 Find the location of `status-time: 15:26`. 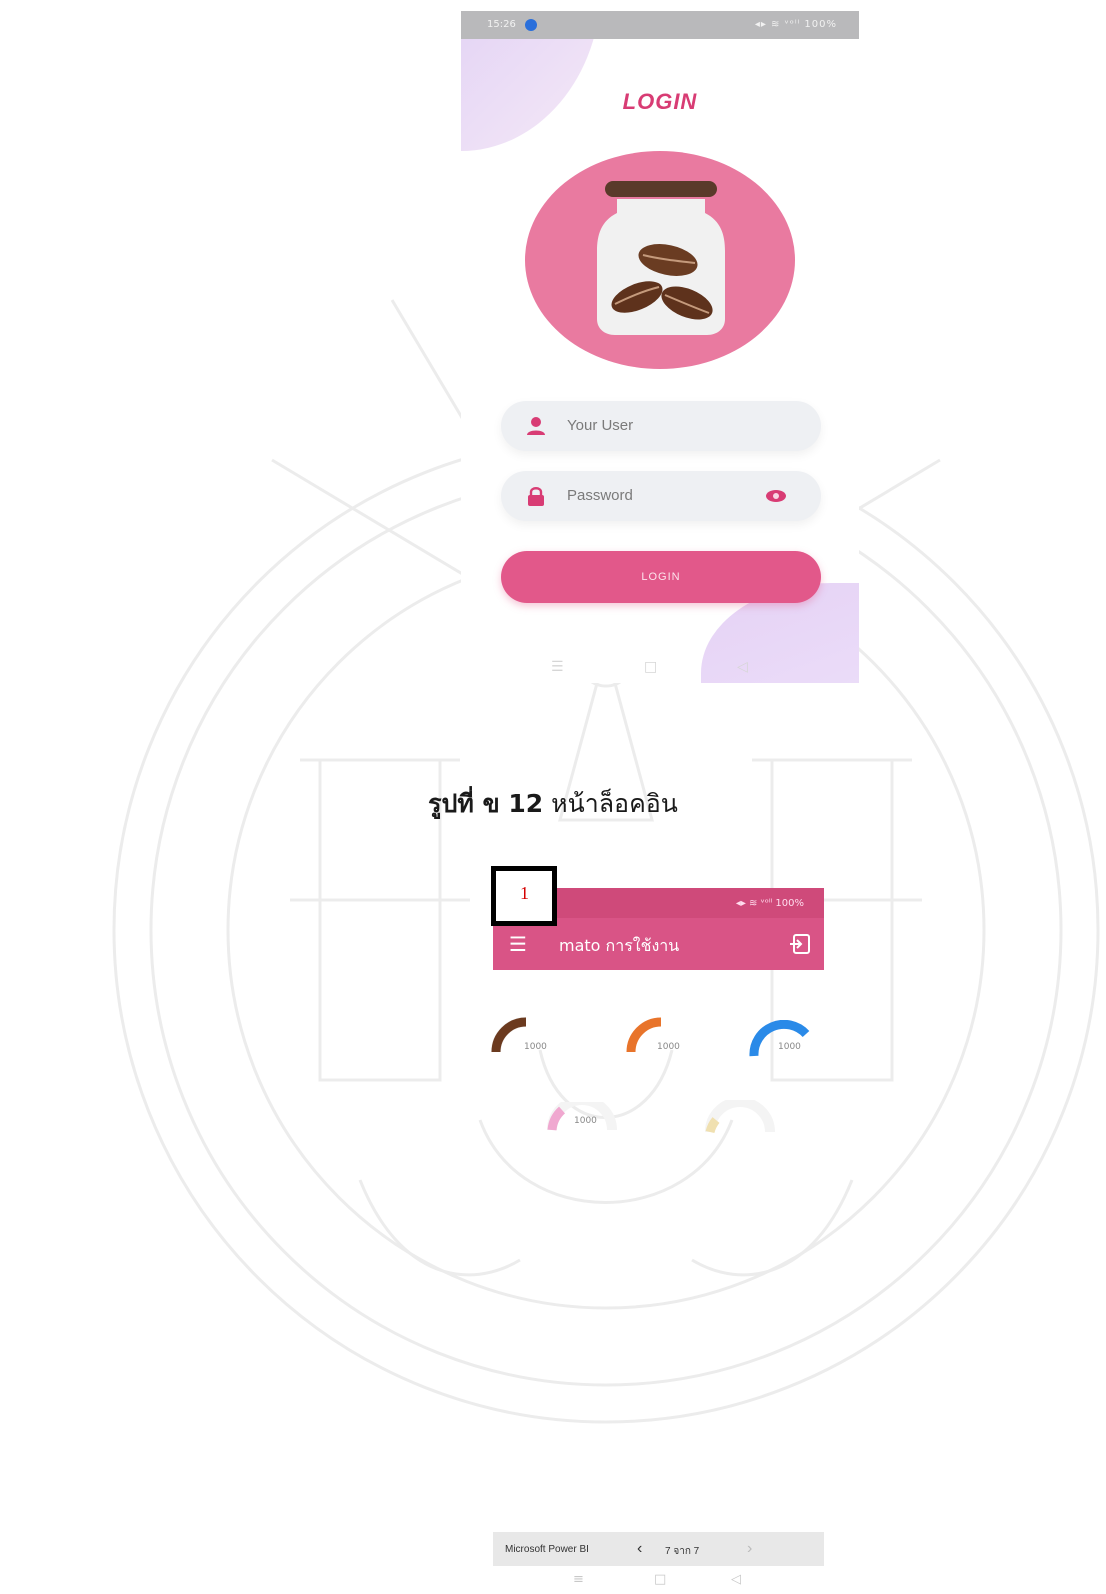

status-time: 15:26 is located at coordinates (501, 24).